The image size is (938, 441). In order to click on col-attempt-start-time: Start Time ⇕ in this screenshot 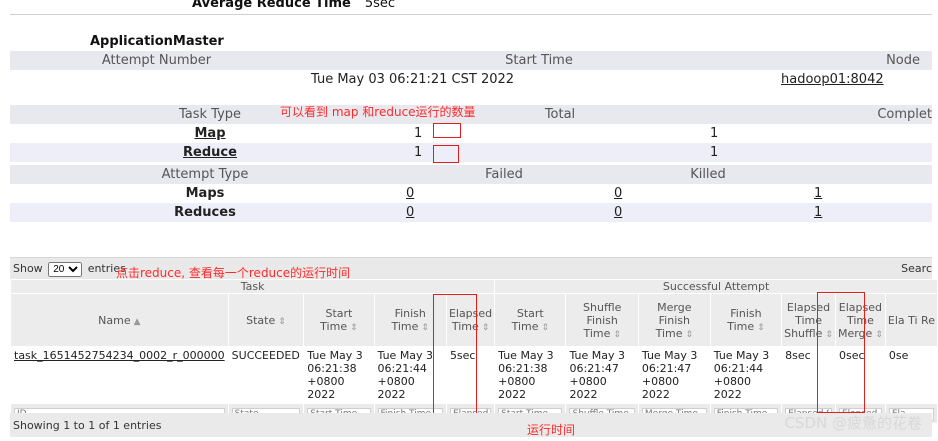, I will do `click(530, 320)`.